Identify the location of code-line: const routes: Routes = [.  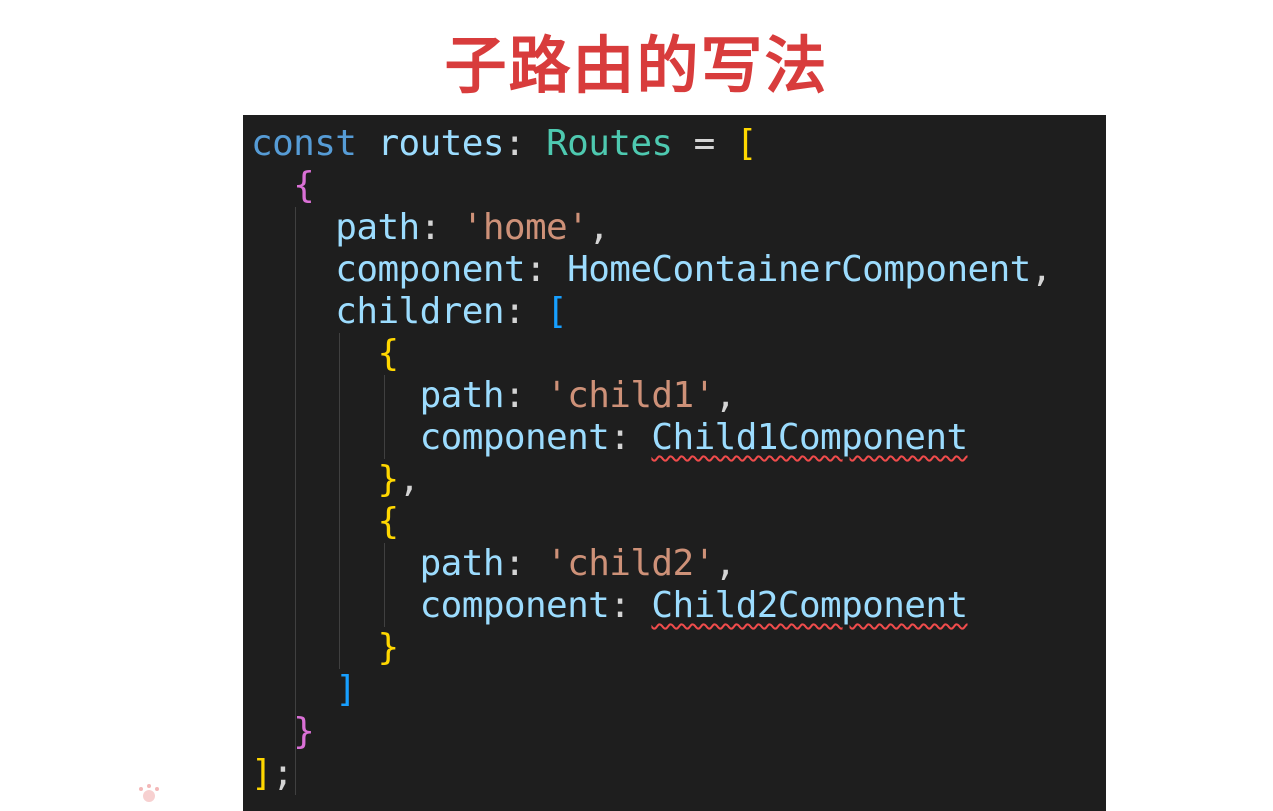
(651, 144).